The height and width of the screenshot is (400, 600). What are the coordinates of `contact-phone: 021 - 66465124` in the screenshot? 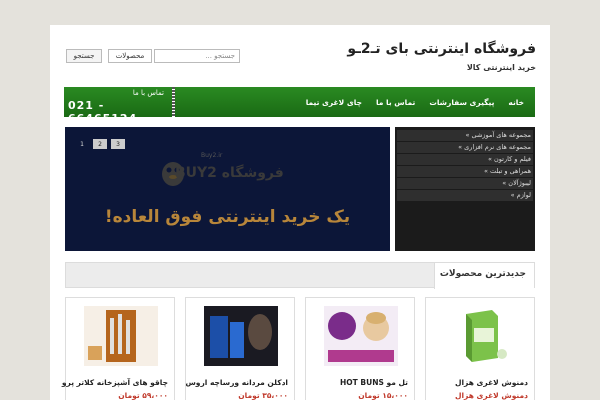 It's located at (103, 112).